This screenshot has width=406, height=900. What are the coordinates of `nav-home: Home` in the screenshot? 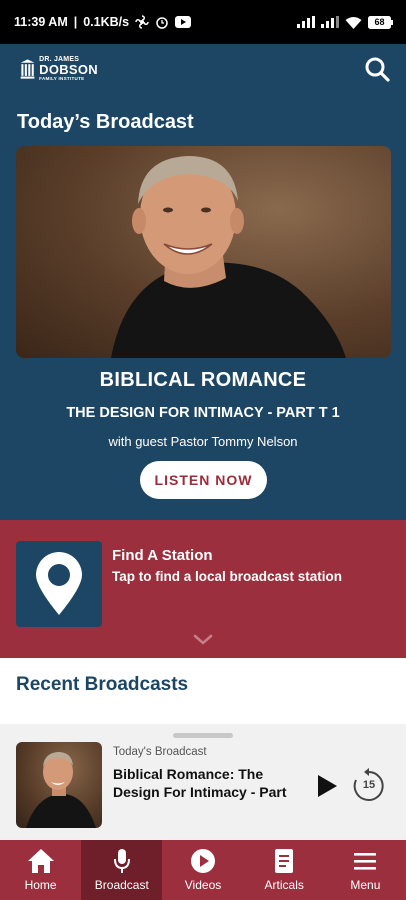 It's located at (40, 870).